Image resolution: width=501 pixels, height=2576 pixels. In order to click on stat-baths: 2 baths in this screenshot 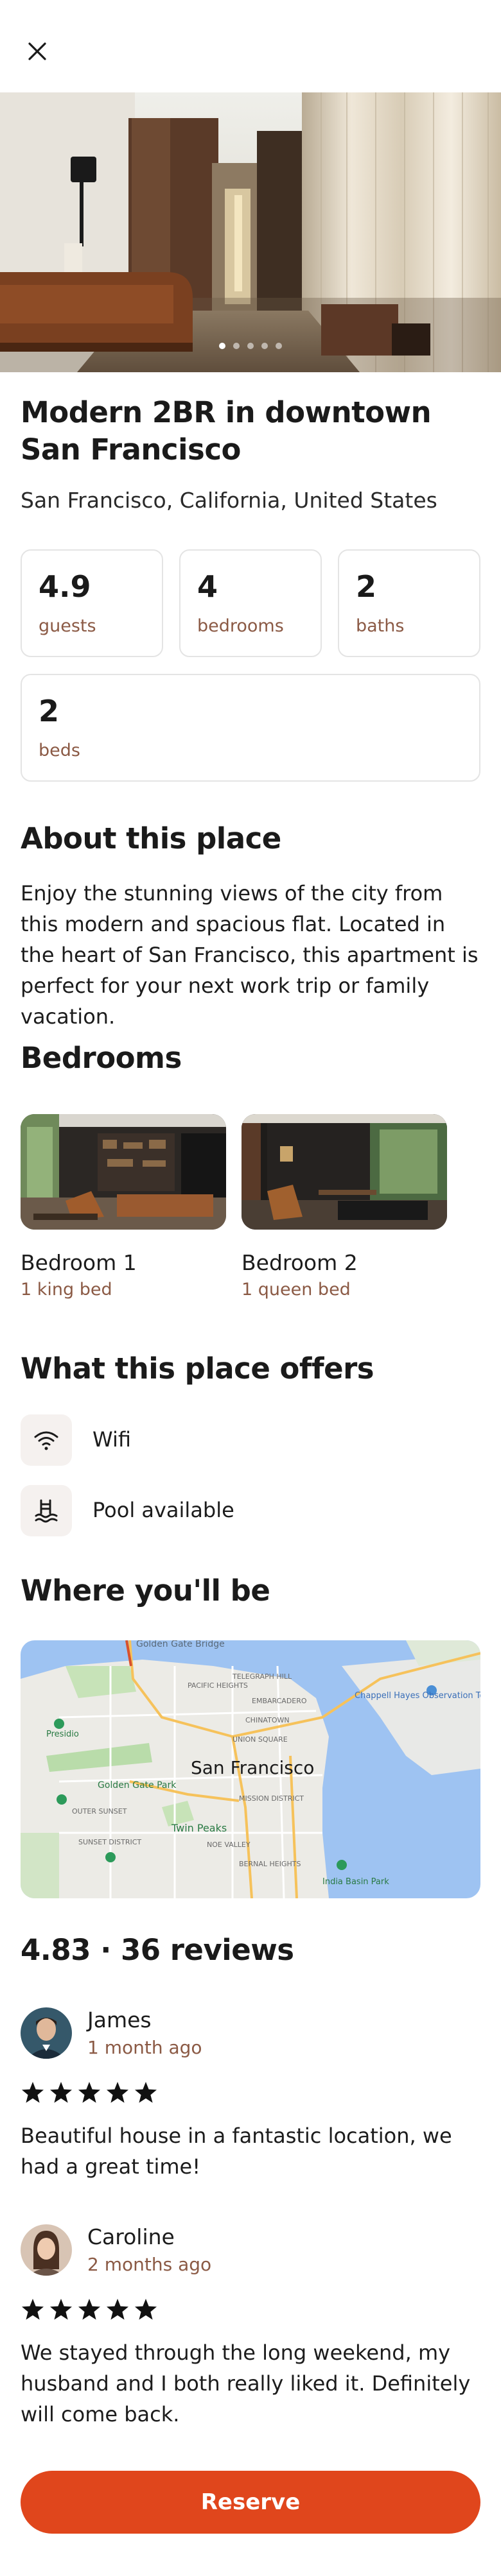, I will do `click(409, 603)`.